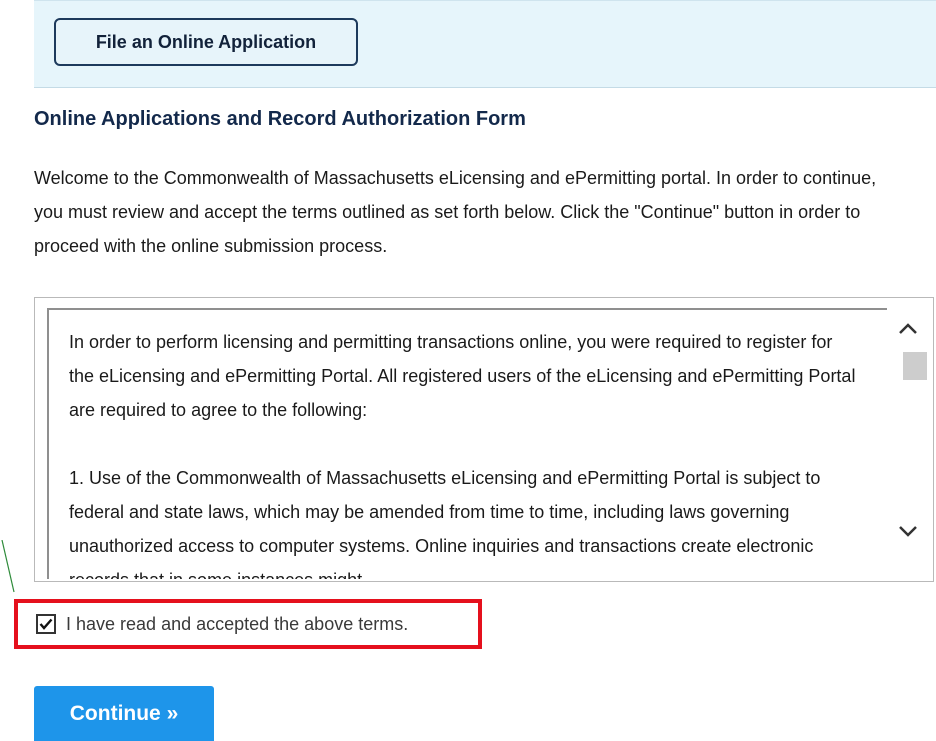 Image resolution: width=936 pixels, height=741 pixels. What do you see at coordinates (910, 439) in the screenshot?
I see `terms-scrollbar` at bounding box center [910, 439].